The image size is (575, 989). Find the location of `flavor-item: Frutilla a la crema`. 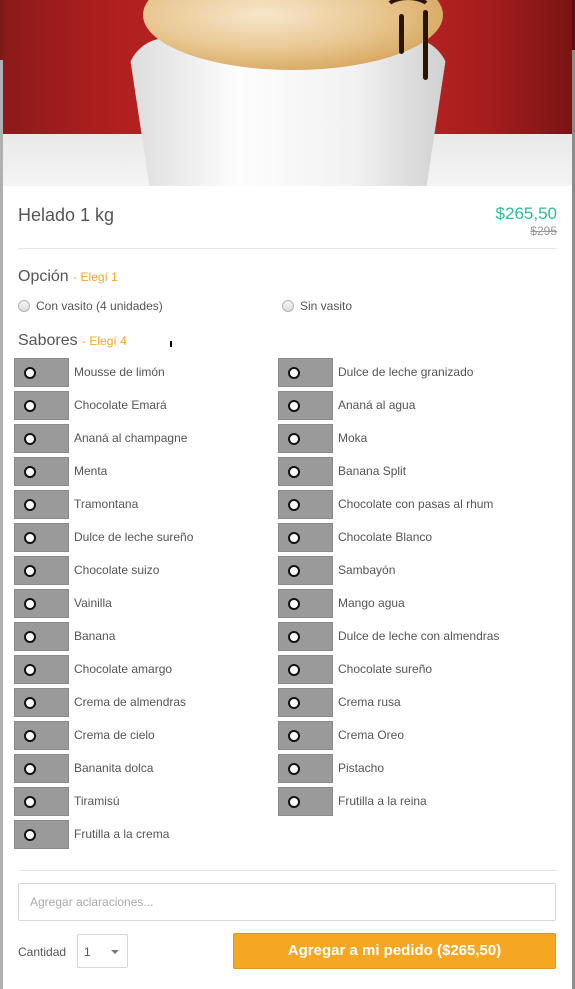

flavor-item: Frutilla a la crema is located at coordinates (144, 836).